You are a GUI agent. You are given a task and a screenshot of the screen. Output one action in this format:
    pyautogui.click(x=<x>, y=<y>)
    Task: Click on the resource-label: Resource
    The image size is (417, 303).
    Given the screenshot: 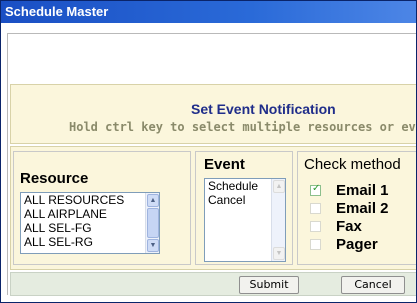 What is the action you would take?
    pyautogui.click(x=54, y=178)
    